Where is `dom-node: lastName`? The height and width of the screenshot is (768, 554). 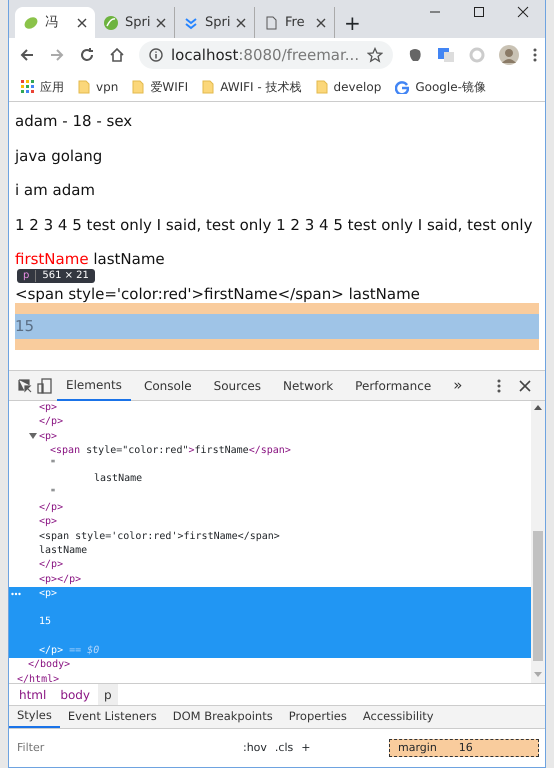 dom-node: lastName is located at coordinates (270, 479).